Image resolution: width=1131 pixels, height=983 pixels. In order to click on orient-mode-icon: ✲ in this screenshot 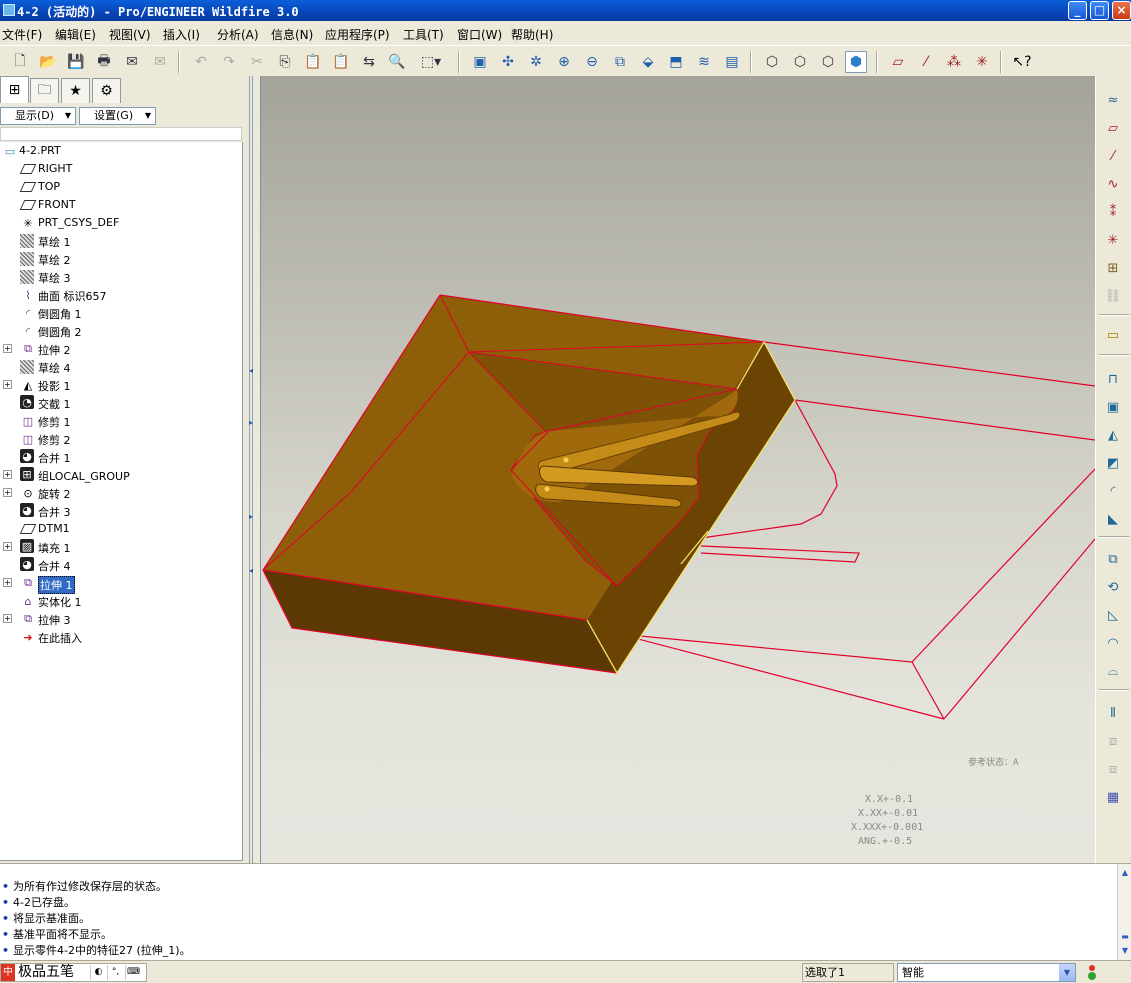, I will do `click(536, 62)`.